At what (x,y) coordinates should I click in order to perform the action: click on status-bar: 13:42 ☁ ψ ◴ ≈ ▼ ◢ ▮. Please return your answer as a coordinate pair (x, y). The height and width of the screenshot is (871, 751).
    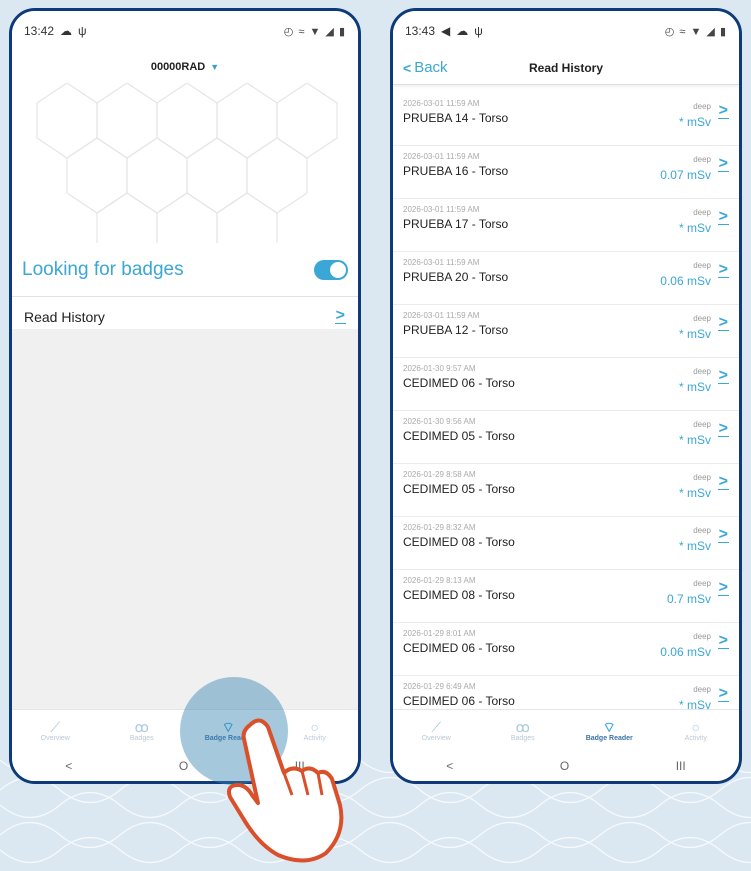
    Looking at the image, I should click on (185, 31).